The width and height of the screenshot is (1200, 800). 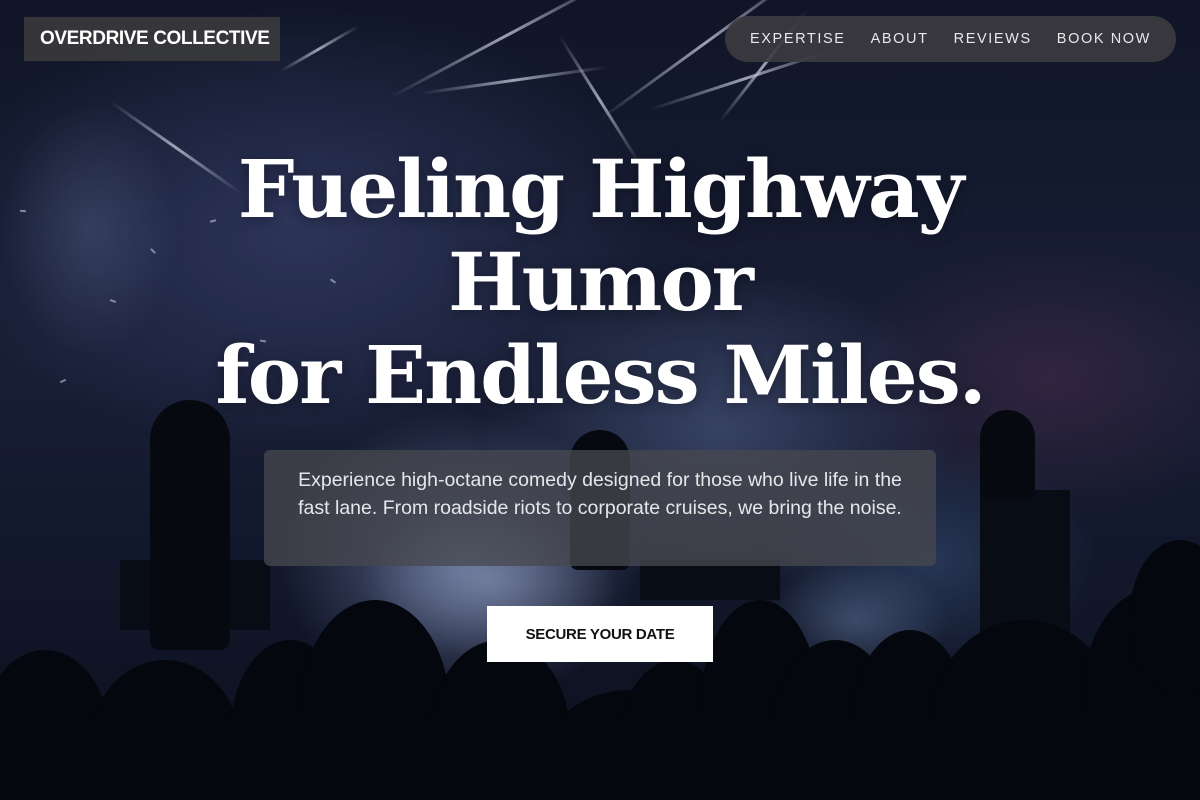 I want to click on nav-item-reviews: REVIEWS, so click(x=993, y=39).